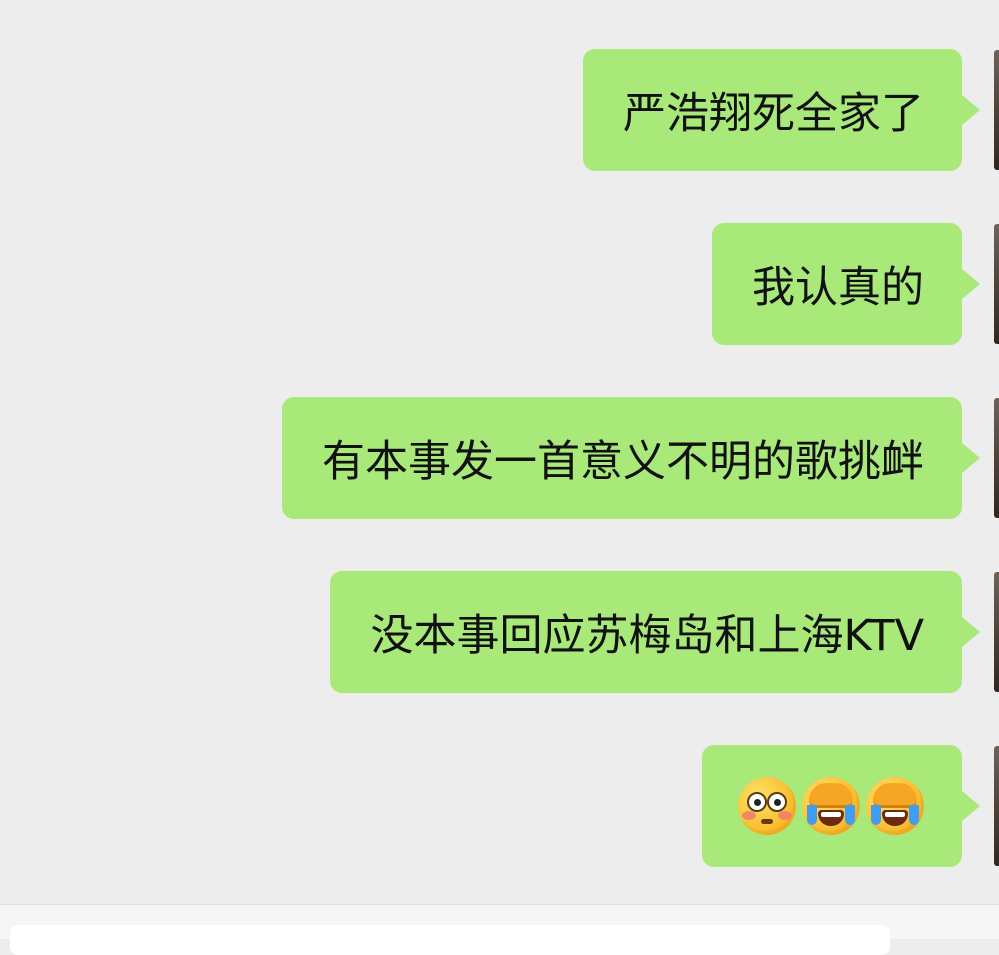 Image resolution: width=999 pixels, height=955 pixels. I want to click on input-bar, so click(499, 929).